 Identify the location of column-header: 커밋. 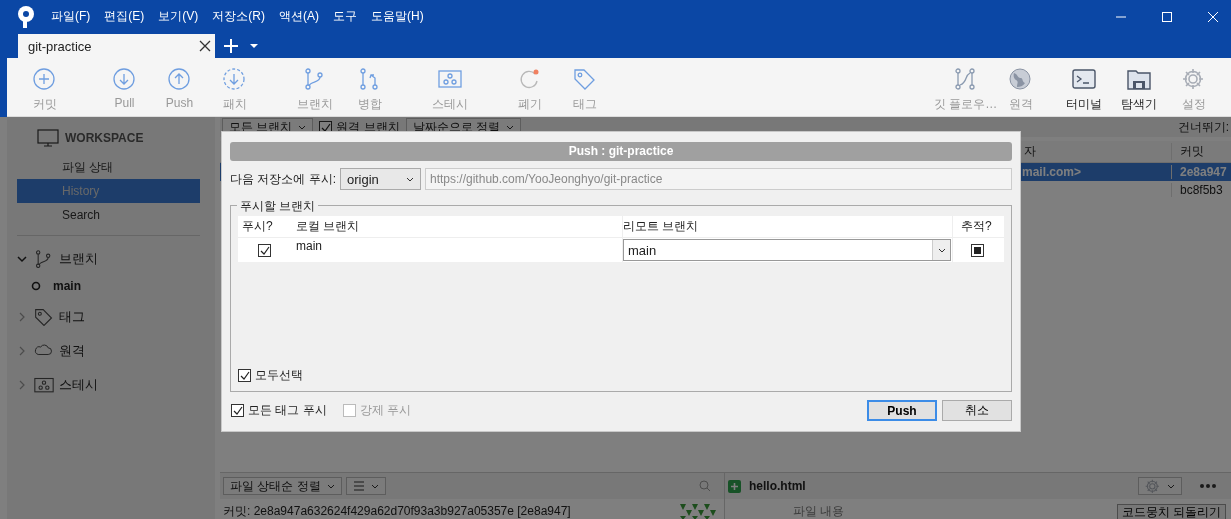
(1201, 151).